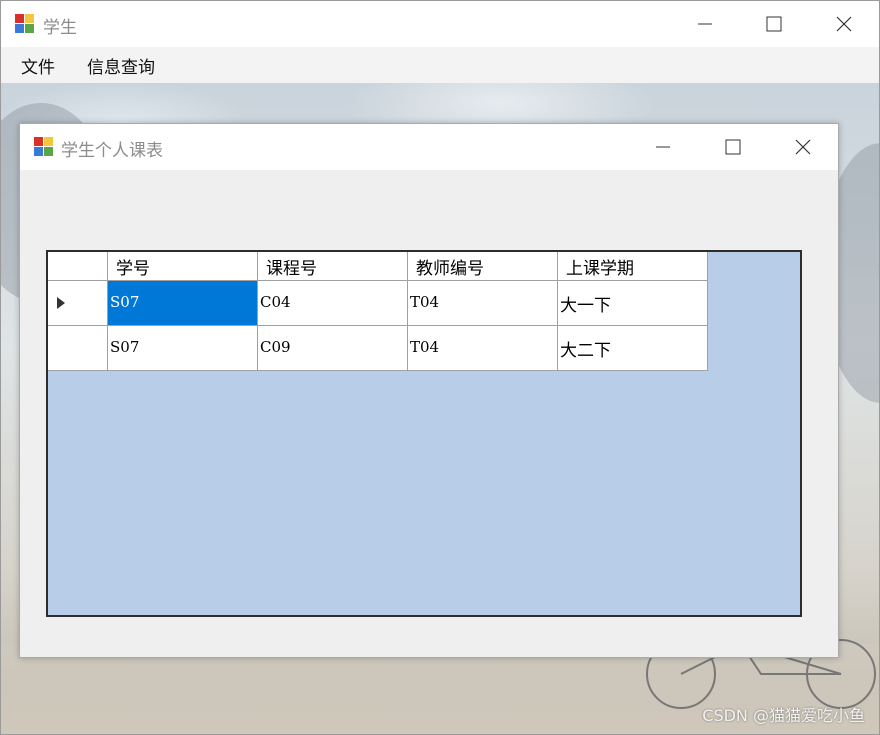  Describe the element at coordinates (483, 266) in the screenshot. I see `column-header-teacher-id: 教师编号` at that location.